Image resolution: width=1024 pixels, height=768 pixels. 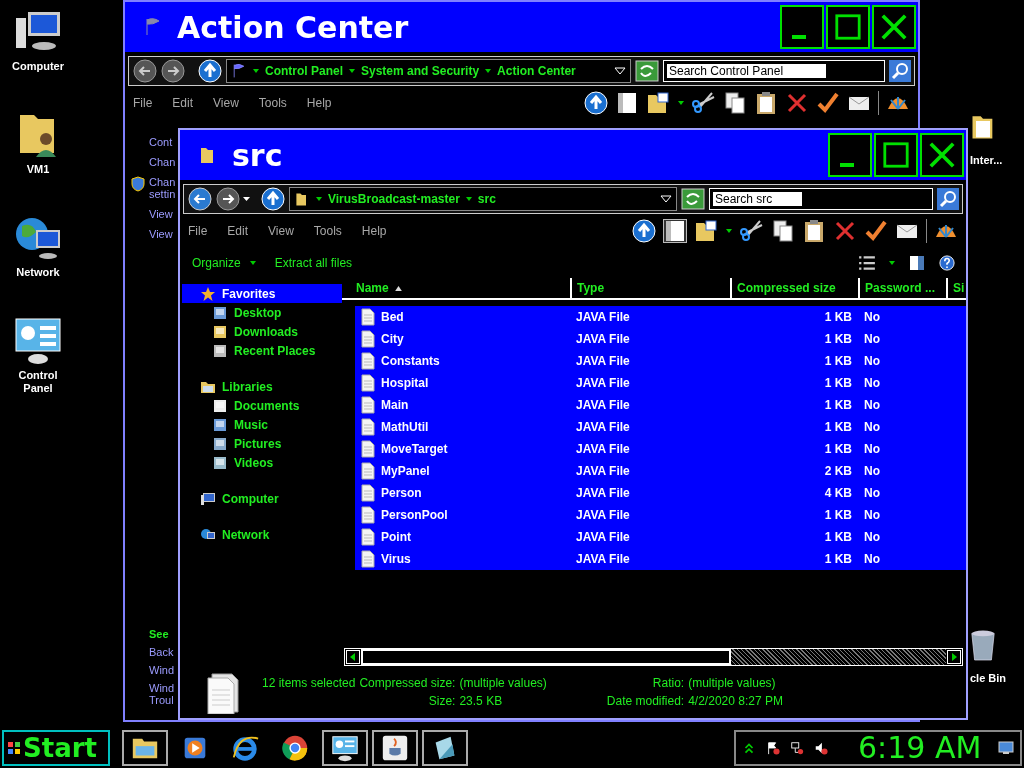 What do you see at coordinates (1006, 747) in the screenshot?
I see `show-desktop-icon` at bounding box center [1006, 747].